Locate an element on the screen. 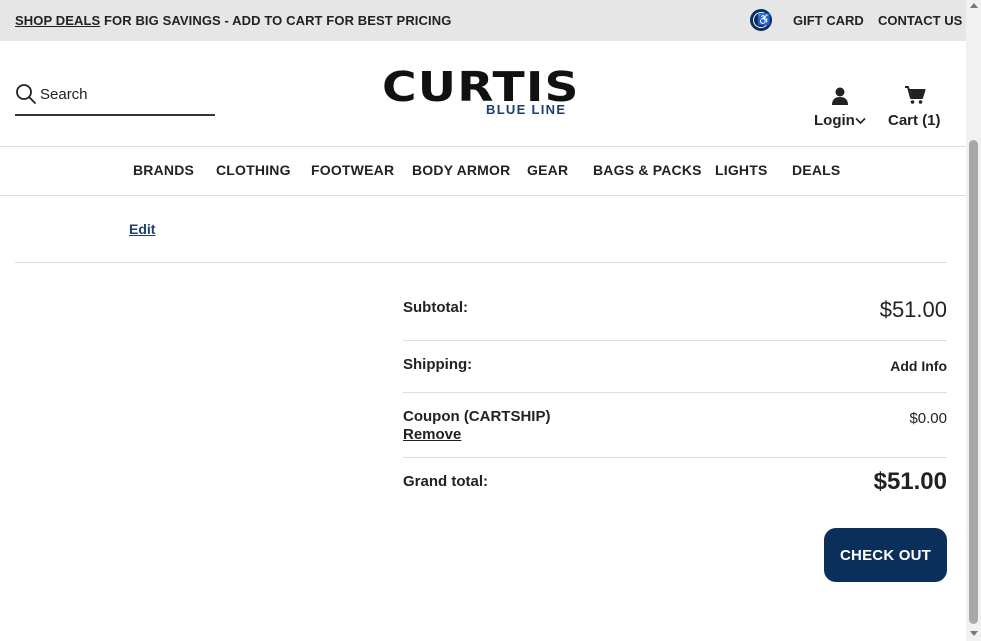 The height and width of the screenshot is (641, 981). checkout-button: CHECK OUT is located at coordinates (885, 555).